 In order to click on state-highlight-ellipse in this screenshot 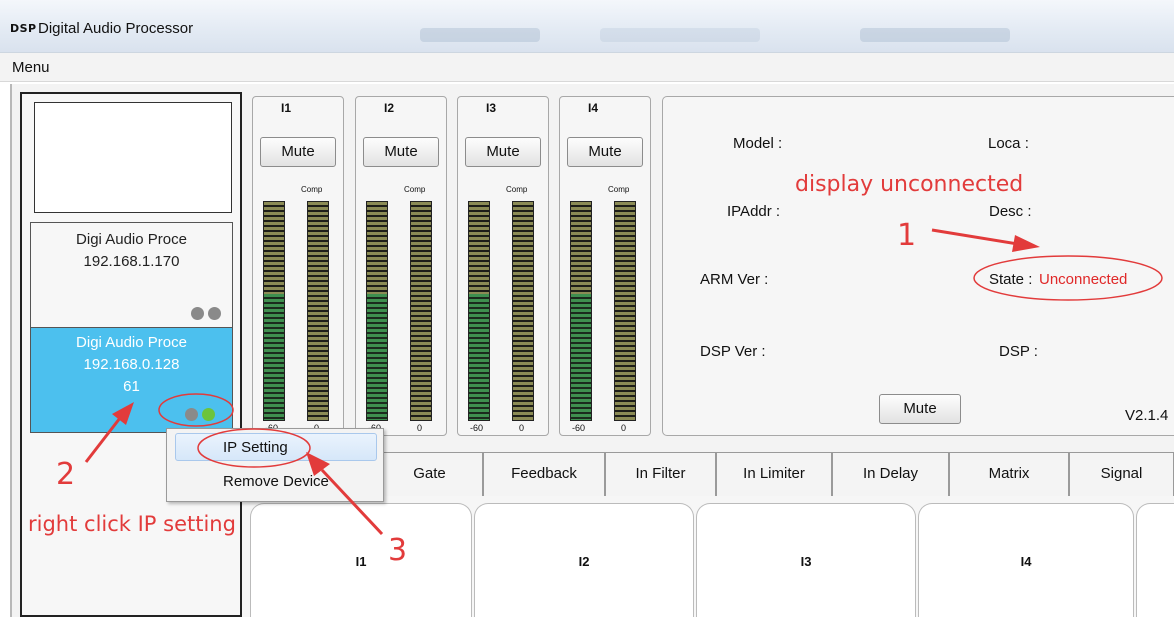, I will do `click(1068, 278)`.